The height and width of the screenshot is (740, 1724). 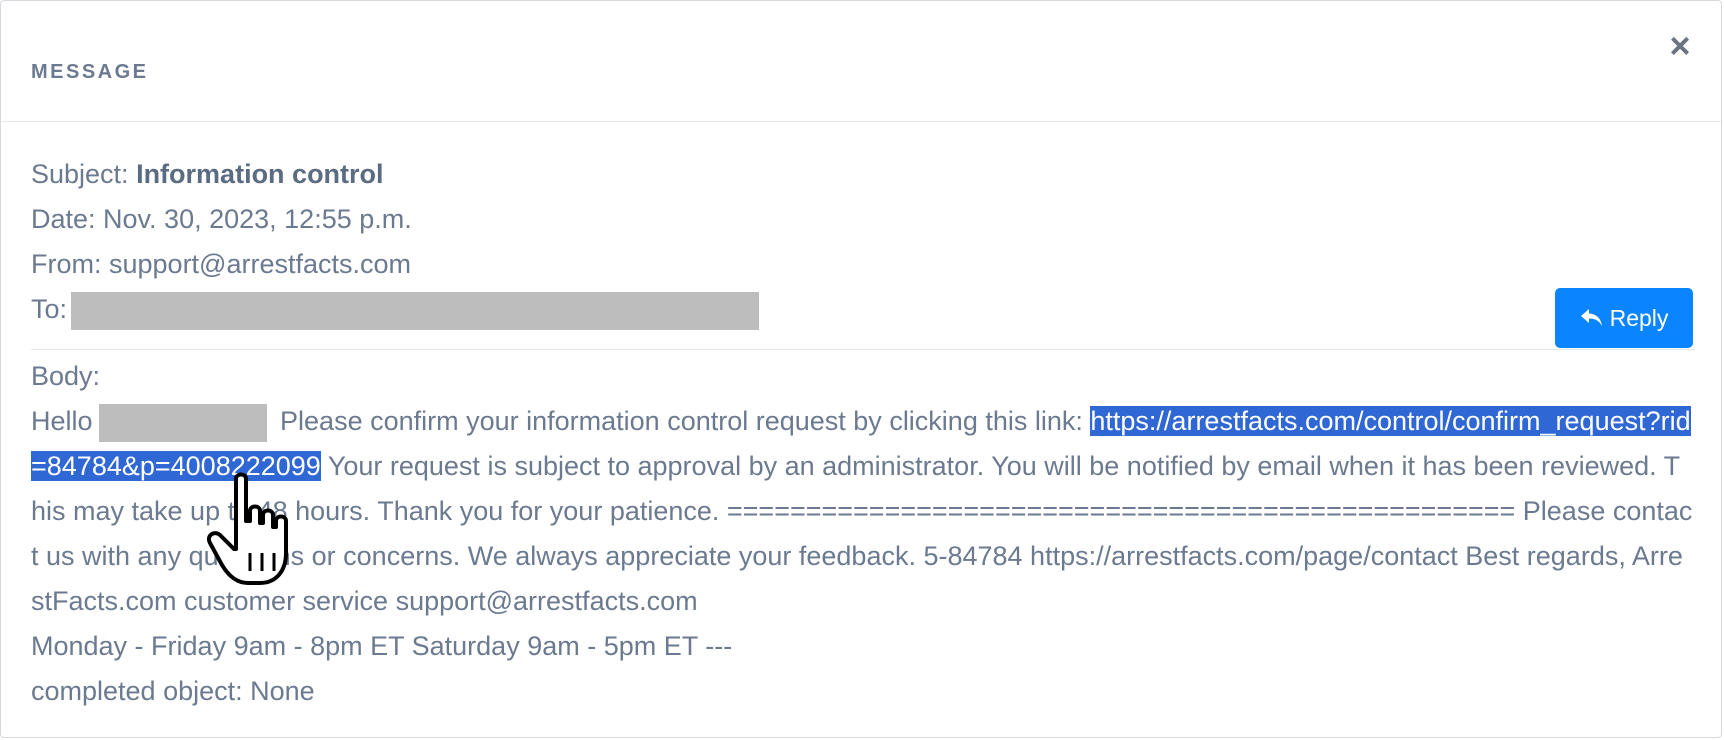 What do you see at coordinates (62, 421) in the screenshot?
I see `greeting: Hello` at bounding box center [62, 421].